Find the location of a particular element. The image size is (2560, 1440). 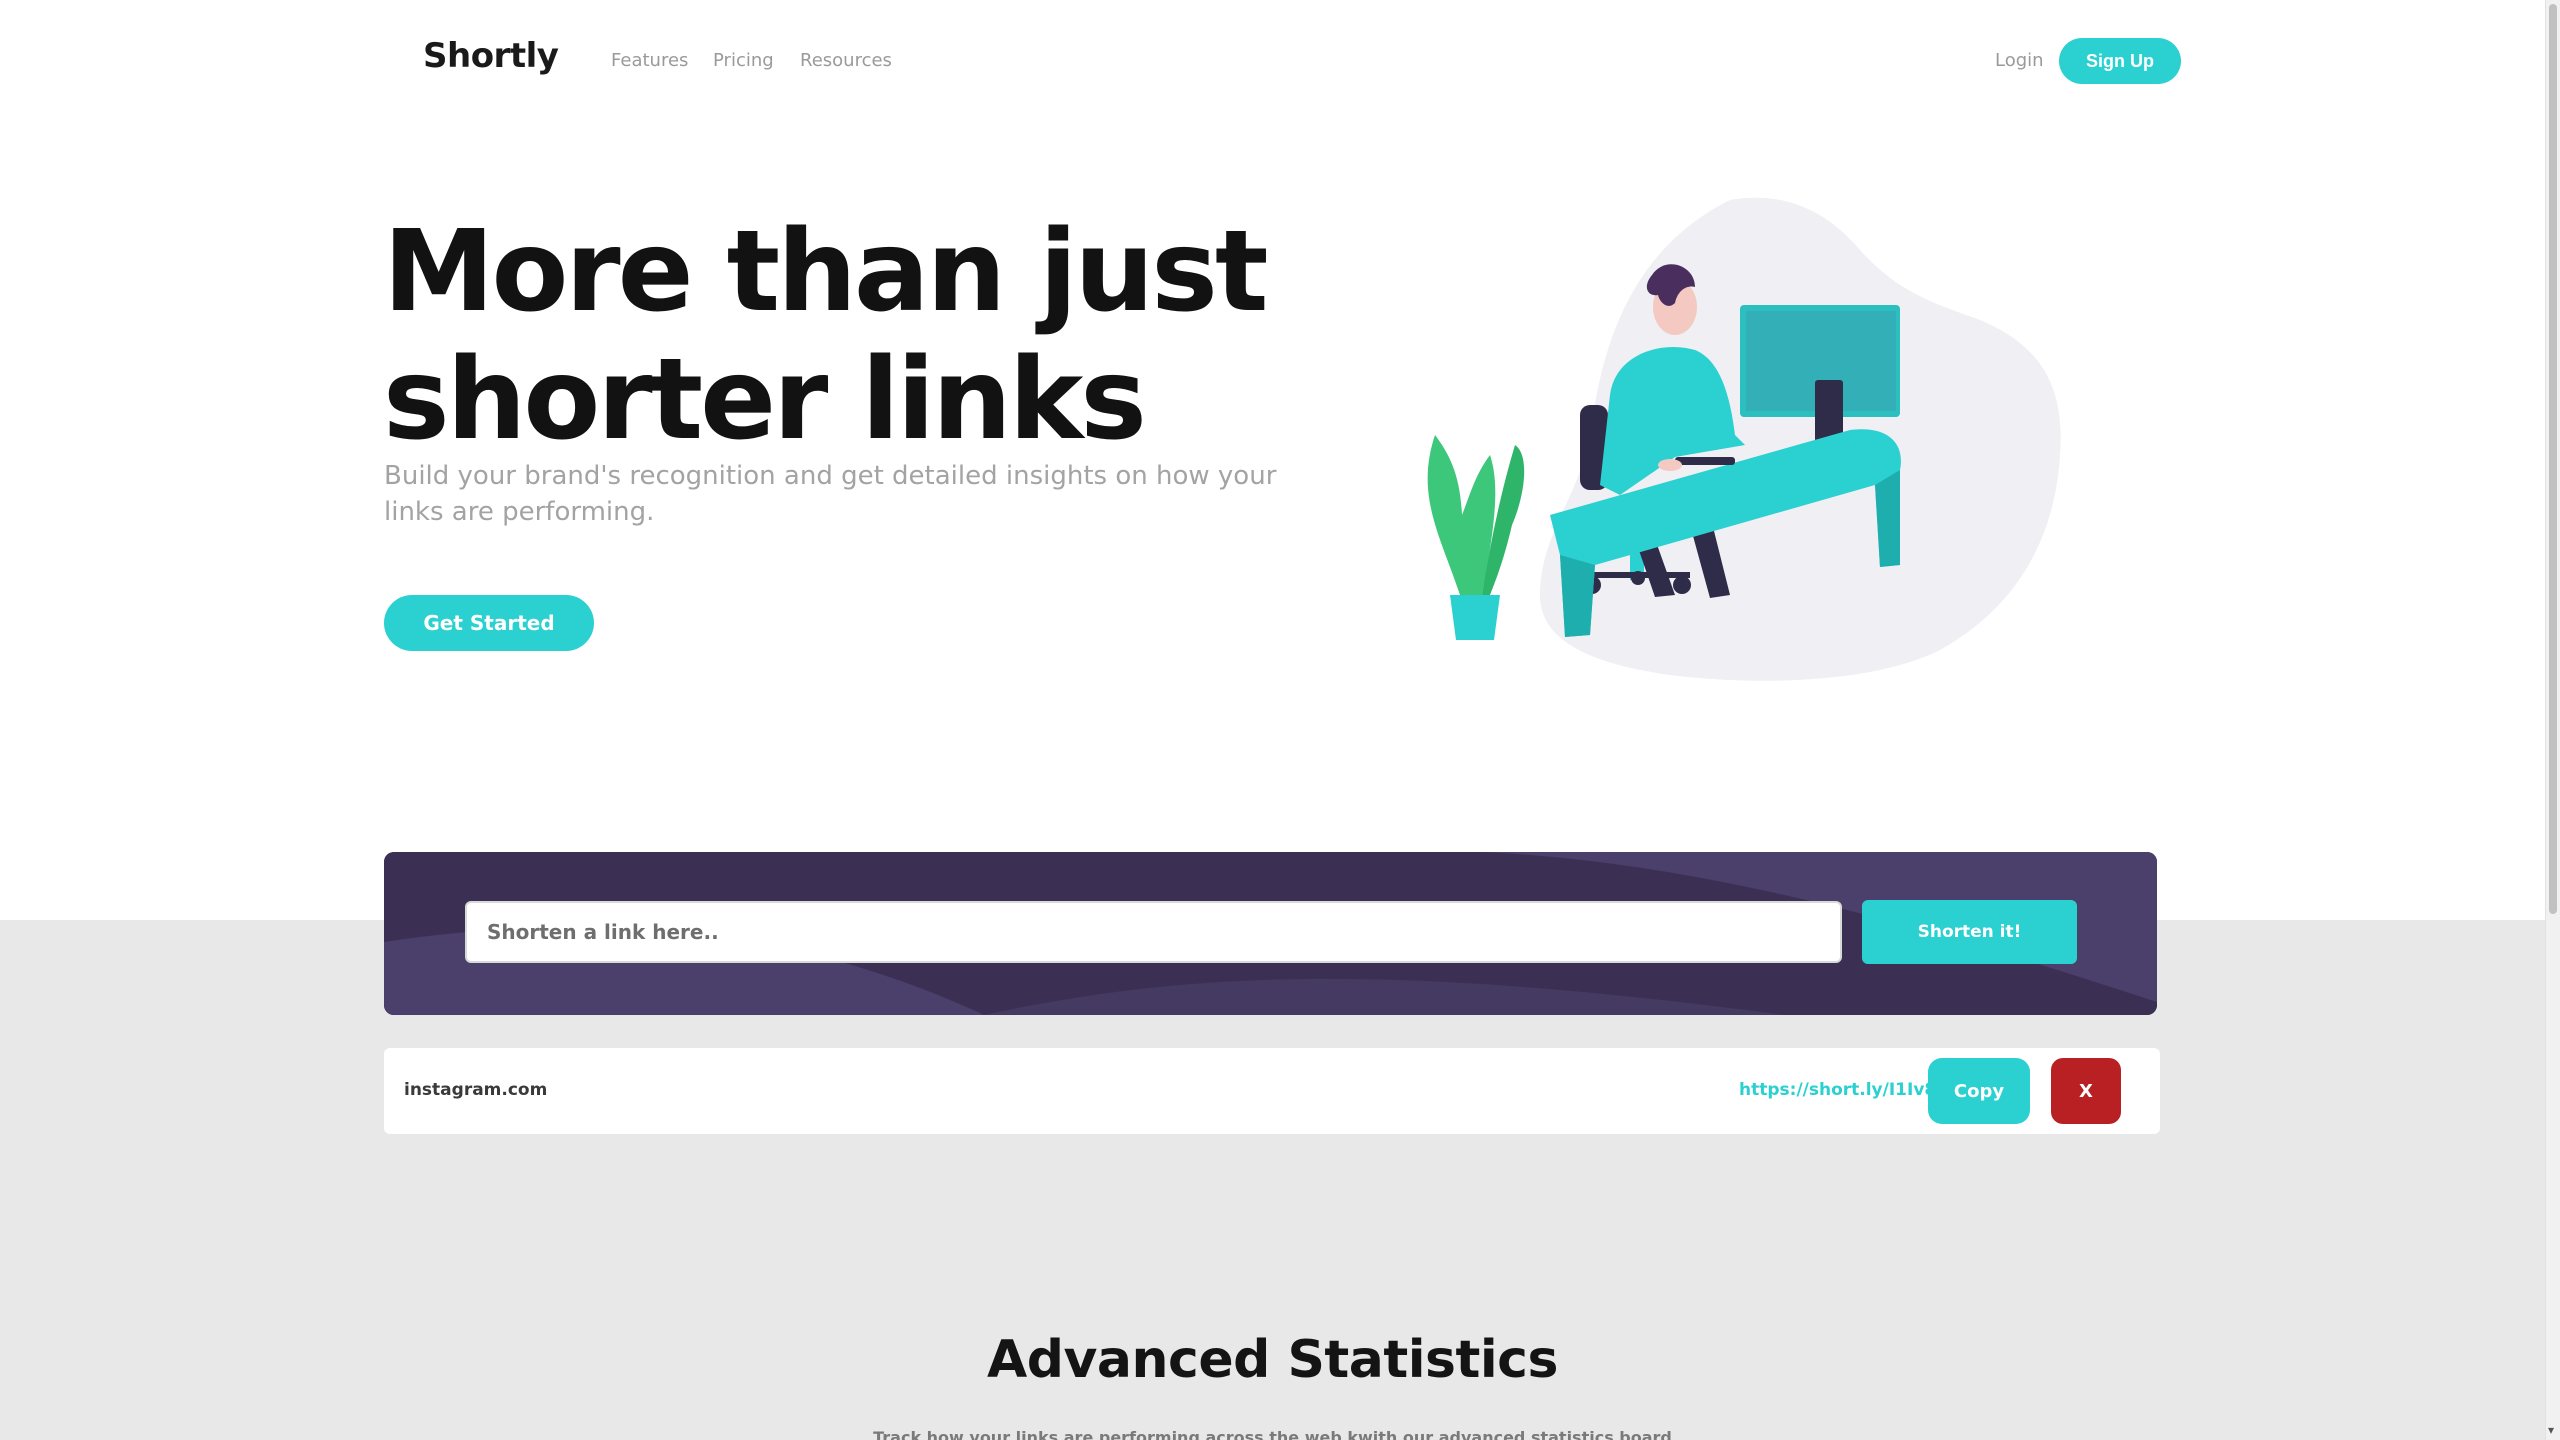

stats-heading: Advanced Statistics is located at coordinates (1272, 1360).